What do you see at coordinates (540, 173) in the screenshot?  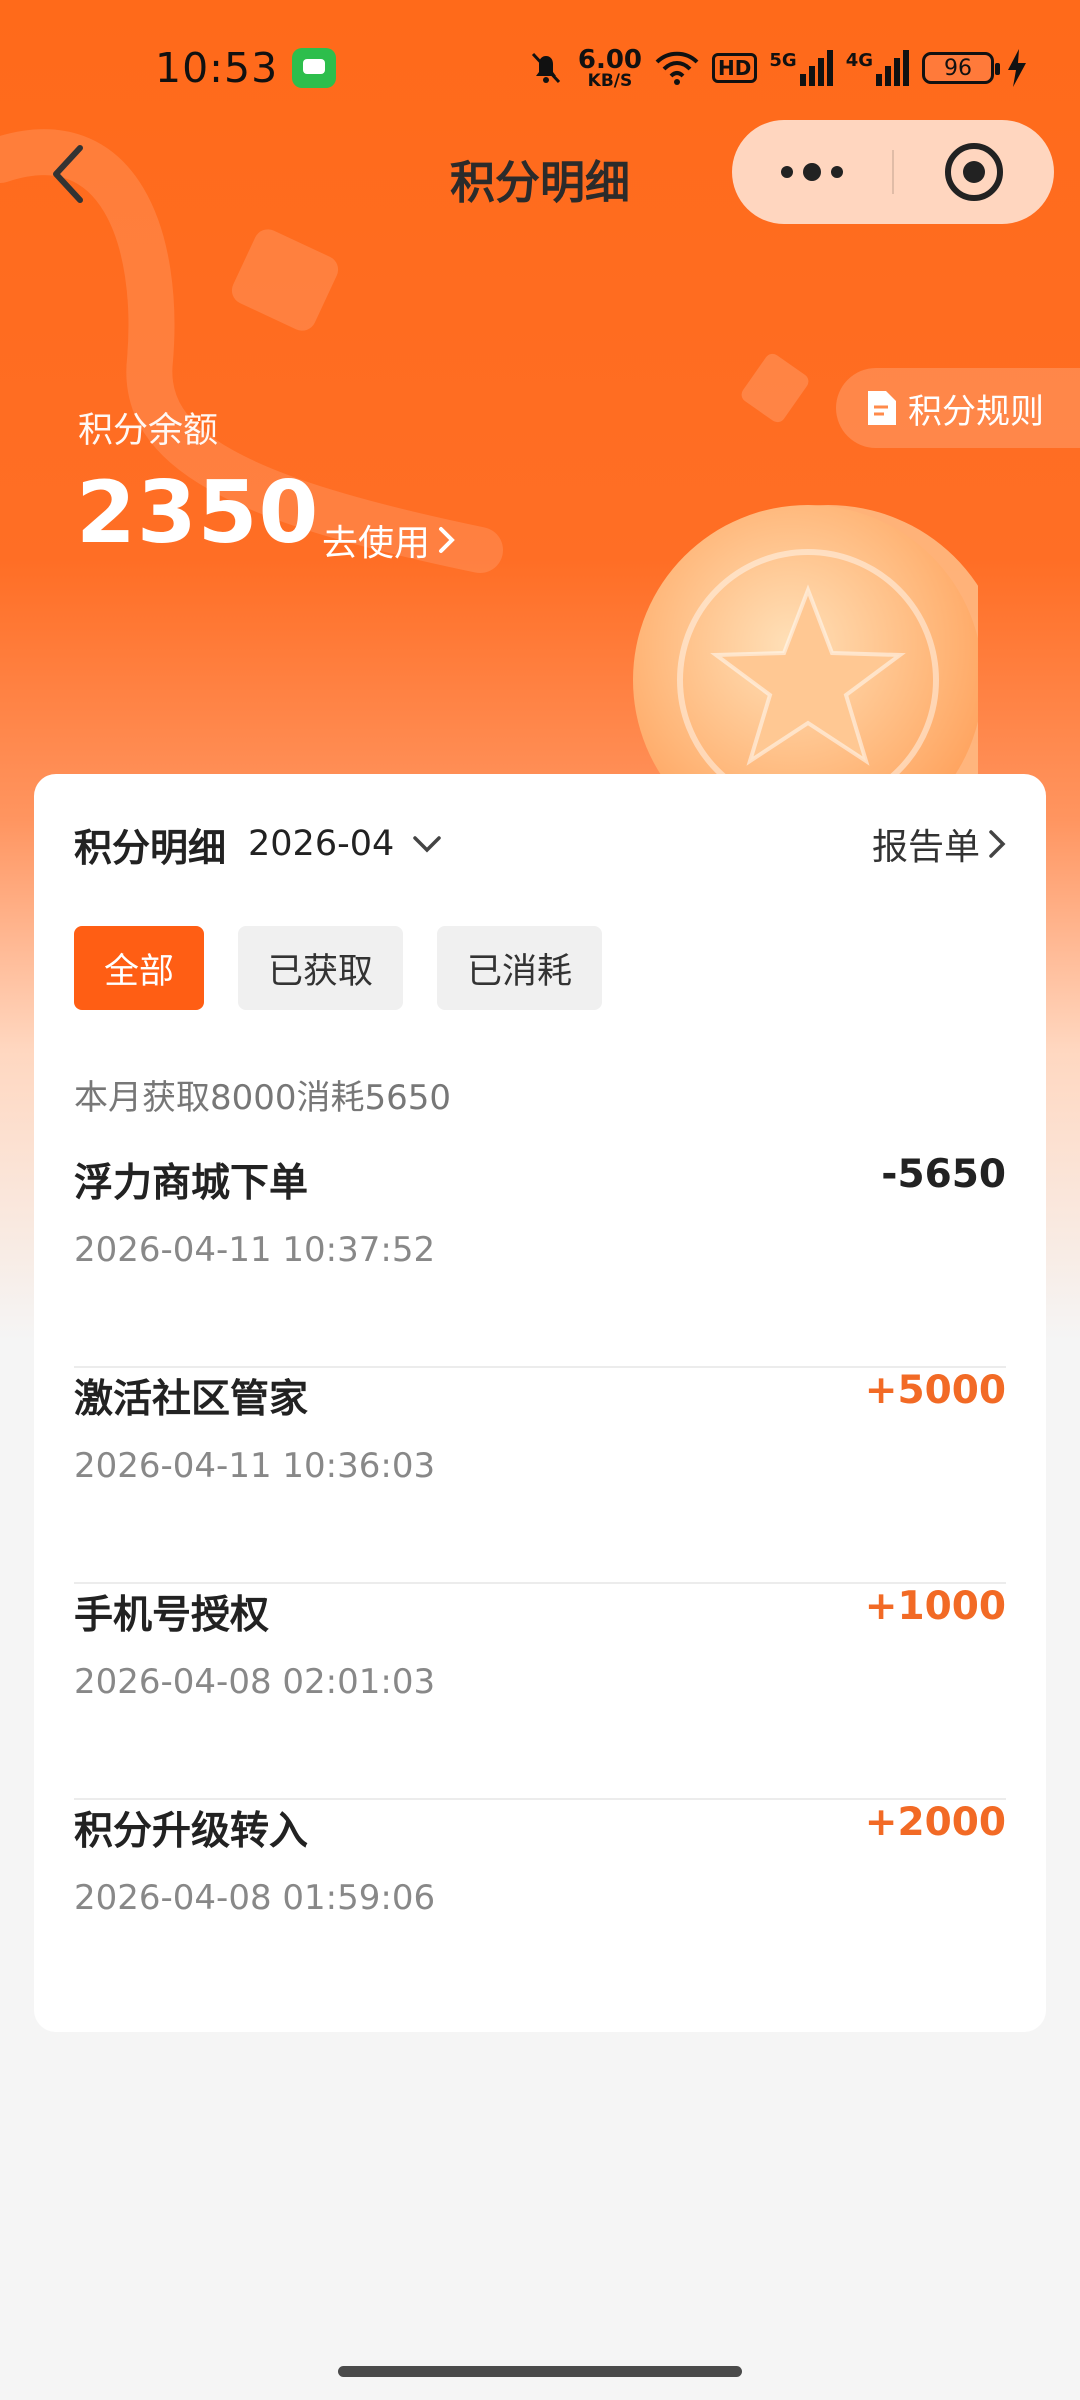 I see `top-navigation: 积分明细` at bounding box center [540, 173].